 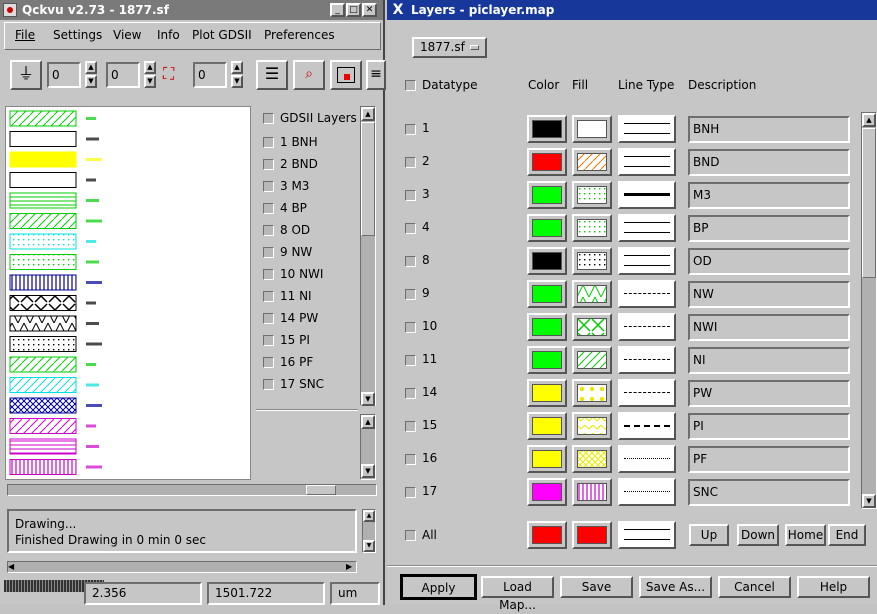 I want to click on list-icon: ≡, so click(x=376, y=75).